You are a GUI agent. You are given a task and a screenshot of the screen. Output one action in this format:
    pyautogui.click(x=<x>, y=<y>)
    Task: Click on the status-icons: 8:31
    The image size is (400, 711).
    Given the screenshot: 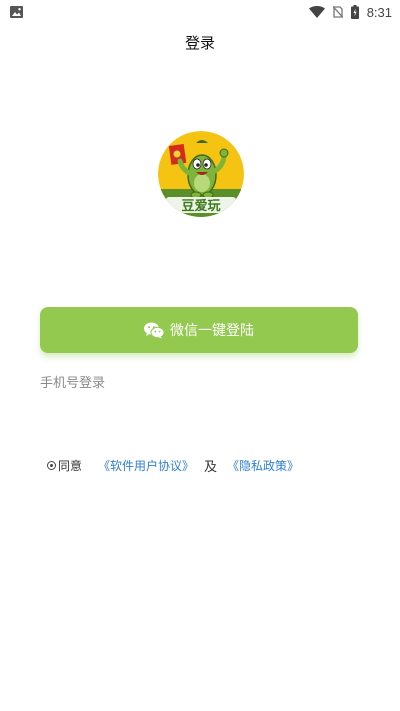 What is the action you would take?
    pyautogui.click(x=350, y=12)
    